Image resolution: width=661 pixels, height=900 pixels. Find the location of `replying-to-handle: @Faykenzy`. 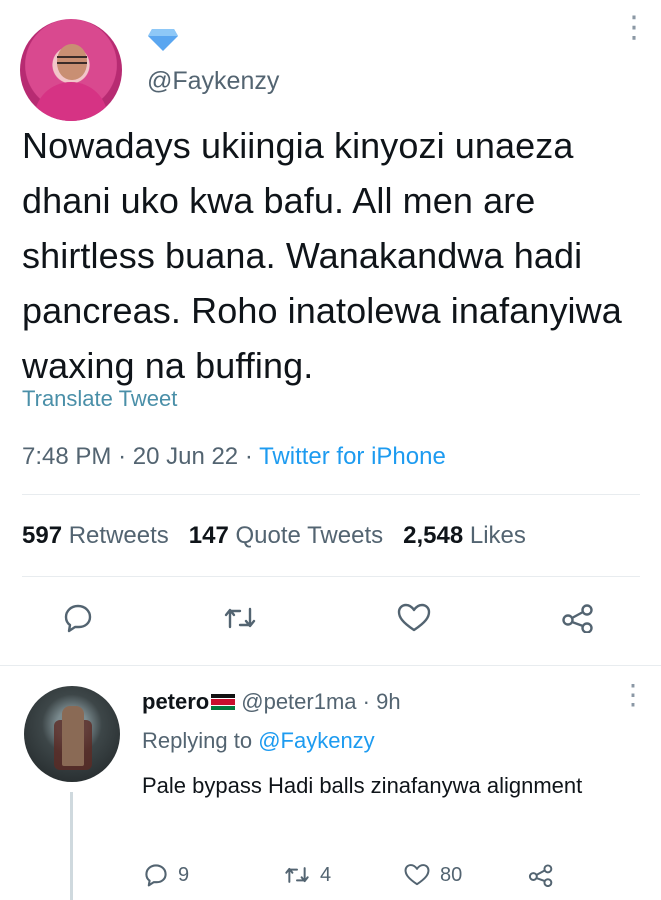

replying-to-handle: @Faykenzy is located at coordinates (316, 740).